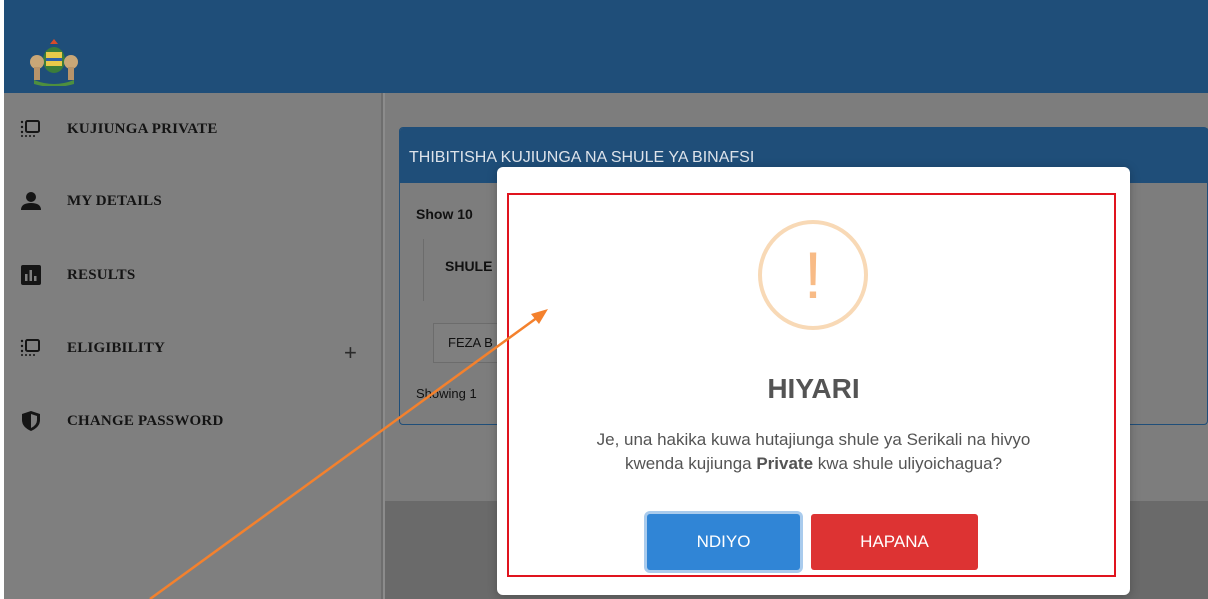 The width and height of the screenshot is (1208, 599). What do you see at coordinates (894, 542) in the screenshot?
I see `cancel-hapana-button: HAPANA` at bounding box center [894, 542].